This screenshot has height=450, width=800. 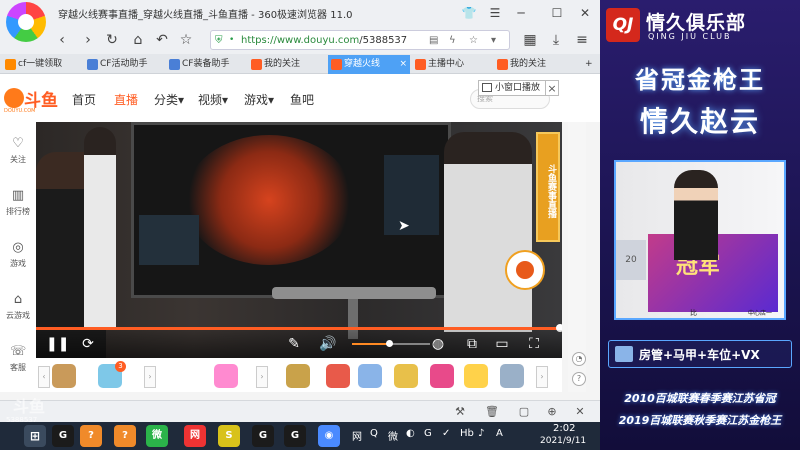 I want to click on menu-icon: ☰, so click(x=495, y=13).